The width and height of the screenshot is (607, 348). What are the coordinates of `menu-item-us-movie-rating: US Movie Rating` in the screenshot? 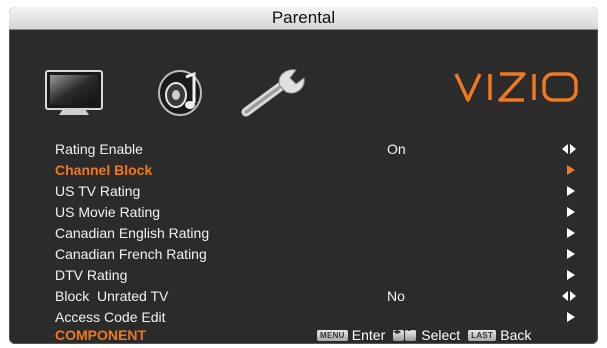 It's located at (303, 212).